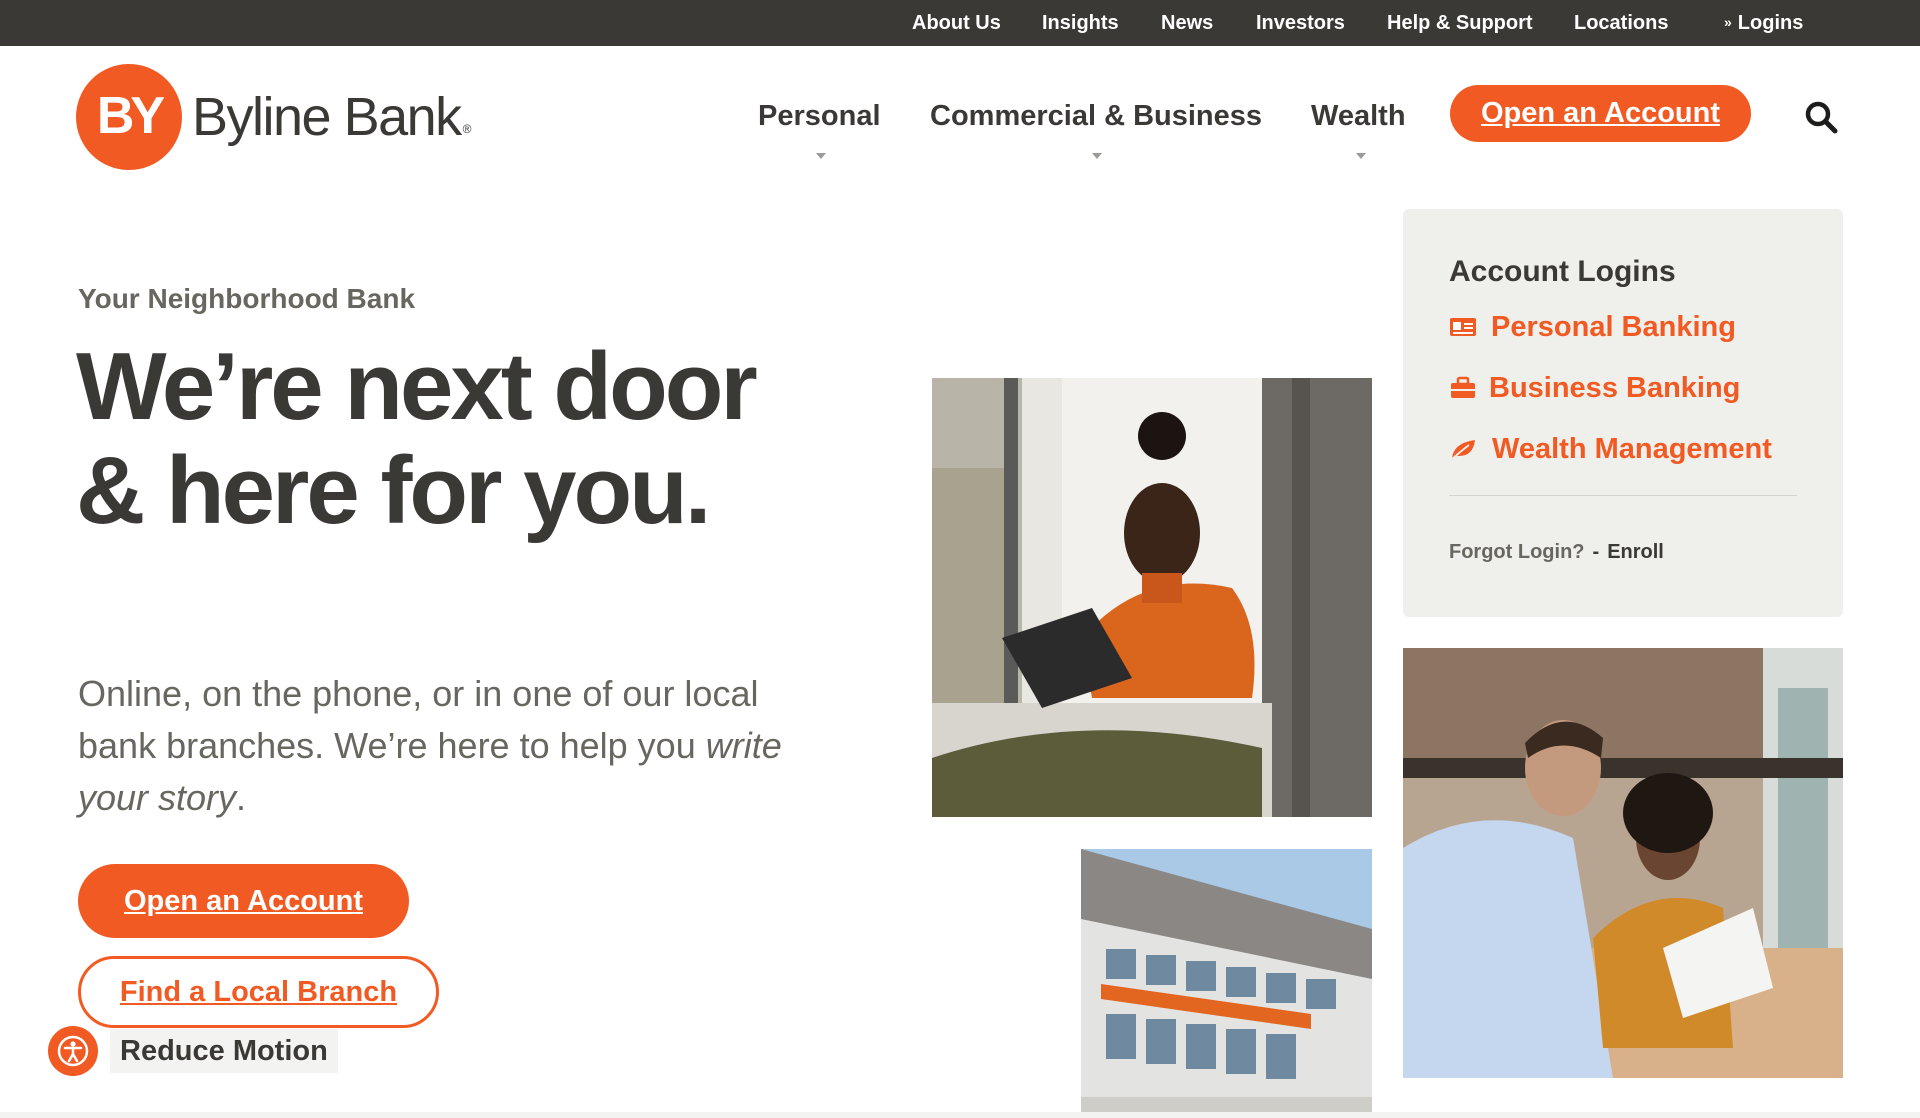 Image resolution: width=1920 pixels, height=1118 pixels. I want to click on logo-wordmark-text: Byline Bank, so click(327, 117).